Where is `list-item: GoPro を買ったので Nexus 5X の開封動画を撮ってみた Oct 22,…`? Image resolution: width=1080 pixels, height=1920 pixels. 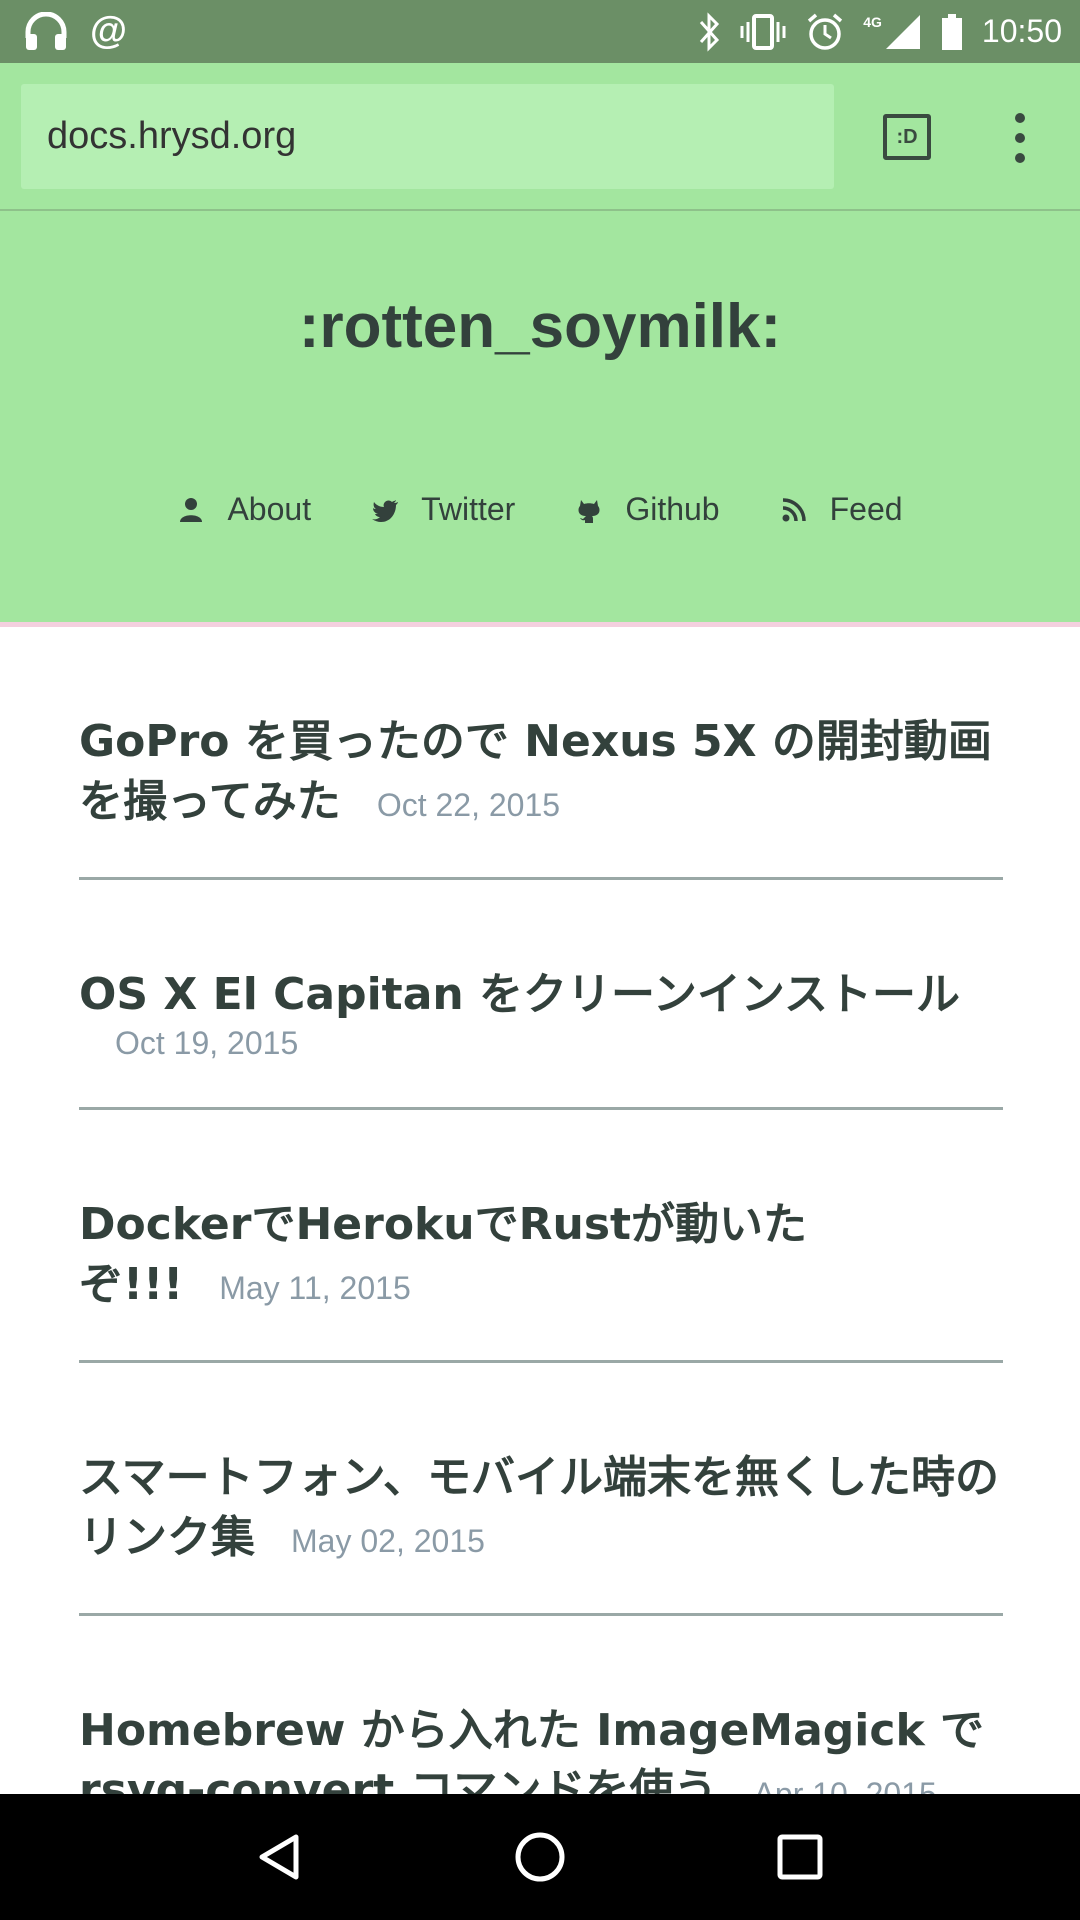 list-item: GoPro を買ったので Nexus 5X の開封動画を撮ってみた Oct 22,… is located at coordinates (541, 753).